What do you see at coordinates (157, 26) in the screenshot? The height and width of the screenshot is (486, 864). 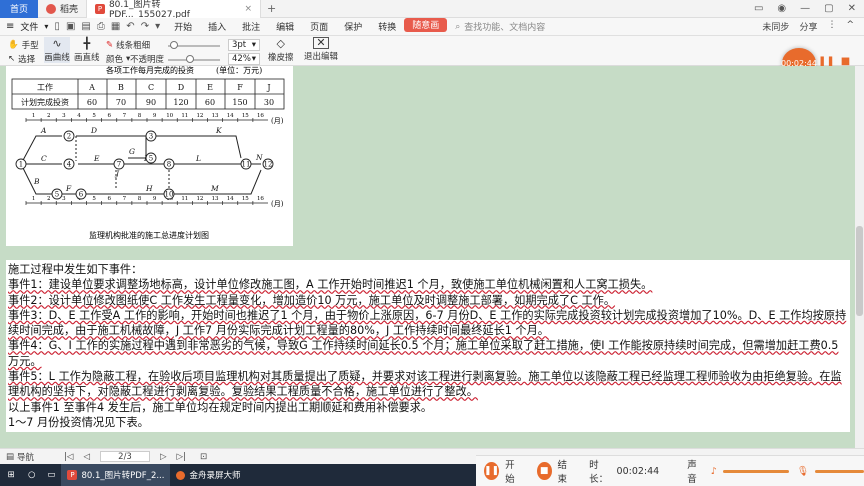 I see `more-icon: ▾` at bounding box center [157, 26].